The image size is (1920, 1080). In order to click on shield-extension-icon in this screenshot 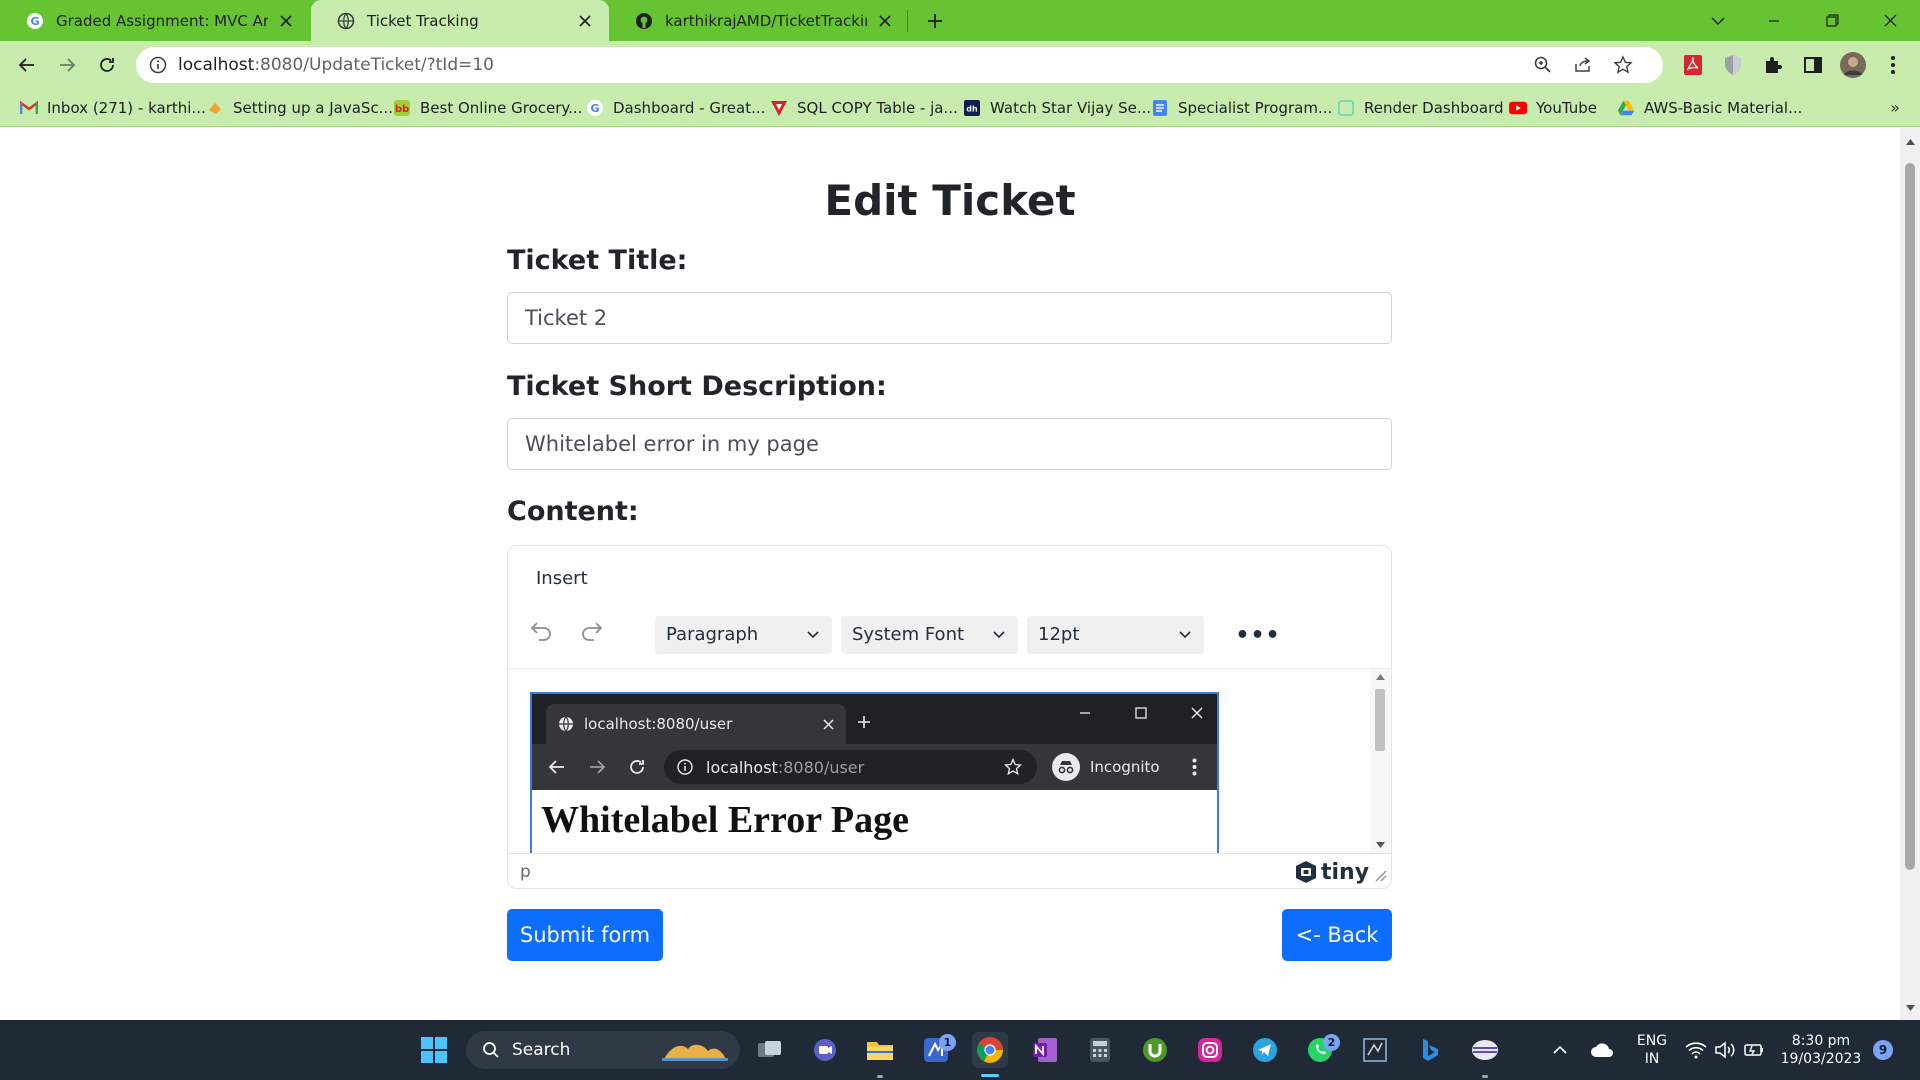, I will do `click(1733, 65)`.